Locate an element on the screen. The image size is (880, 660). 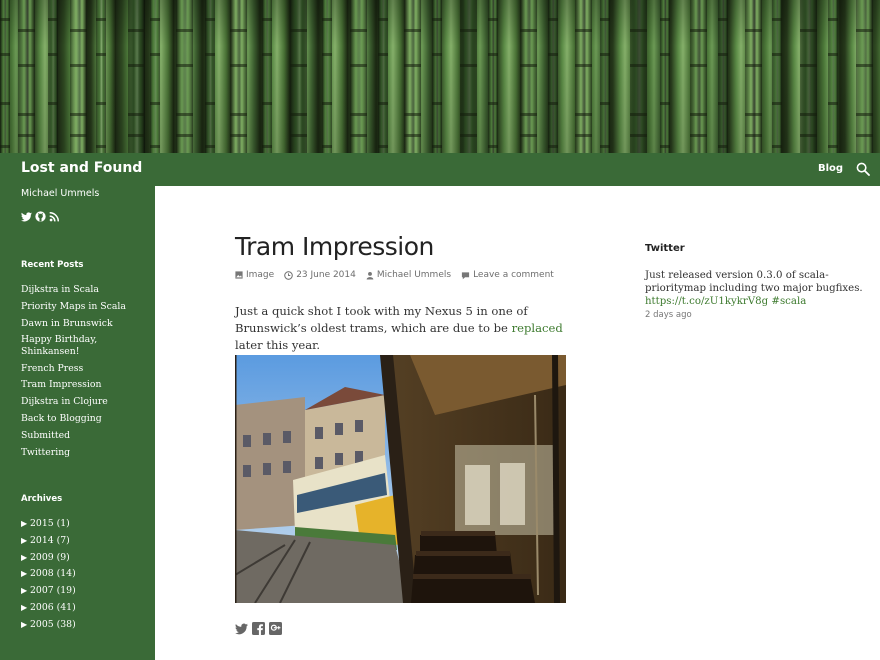
archive-item: ▶ 2009 (9) is located at coordinates (83, 558).